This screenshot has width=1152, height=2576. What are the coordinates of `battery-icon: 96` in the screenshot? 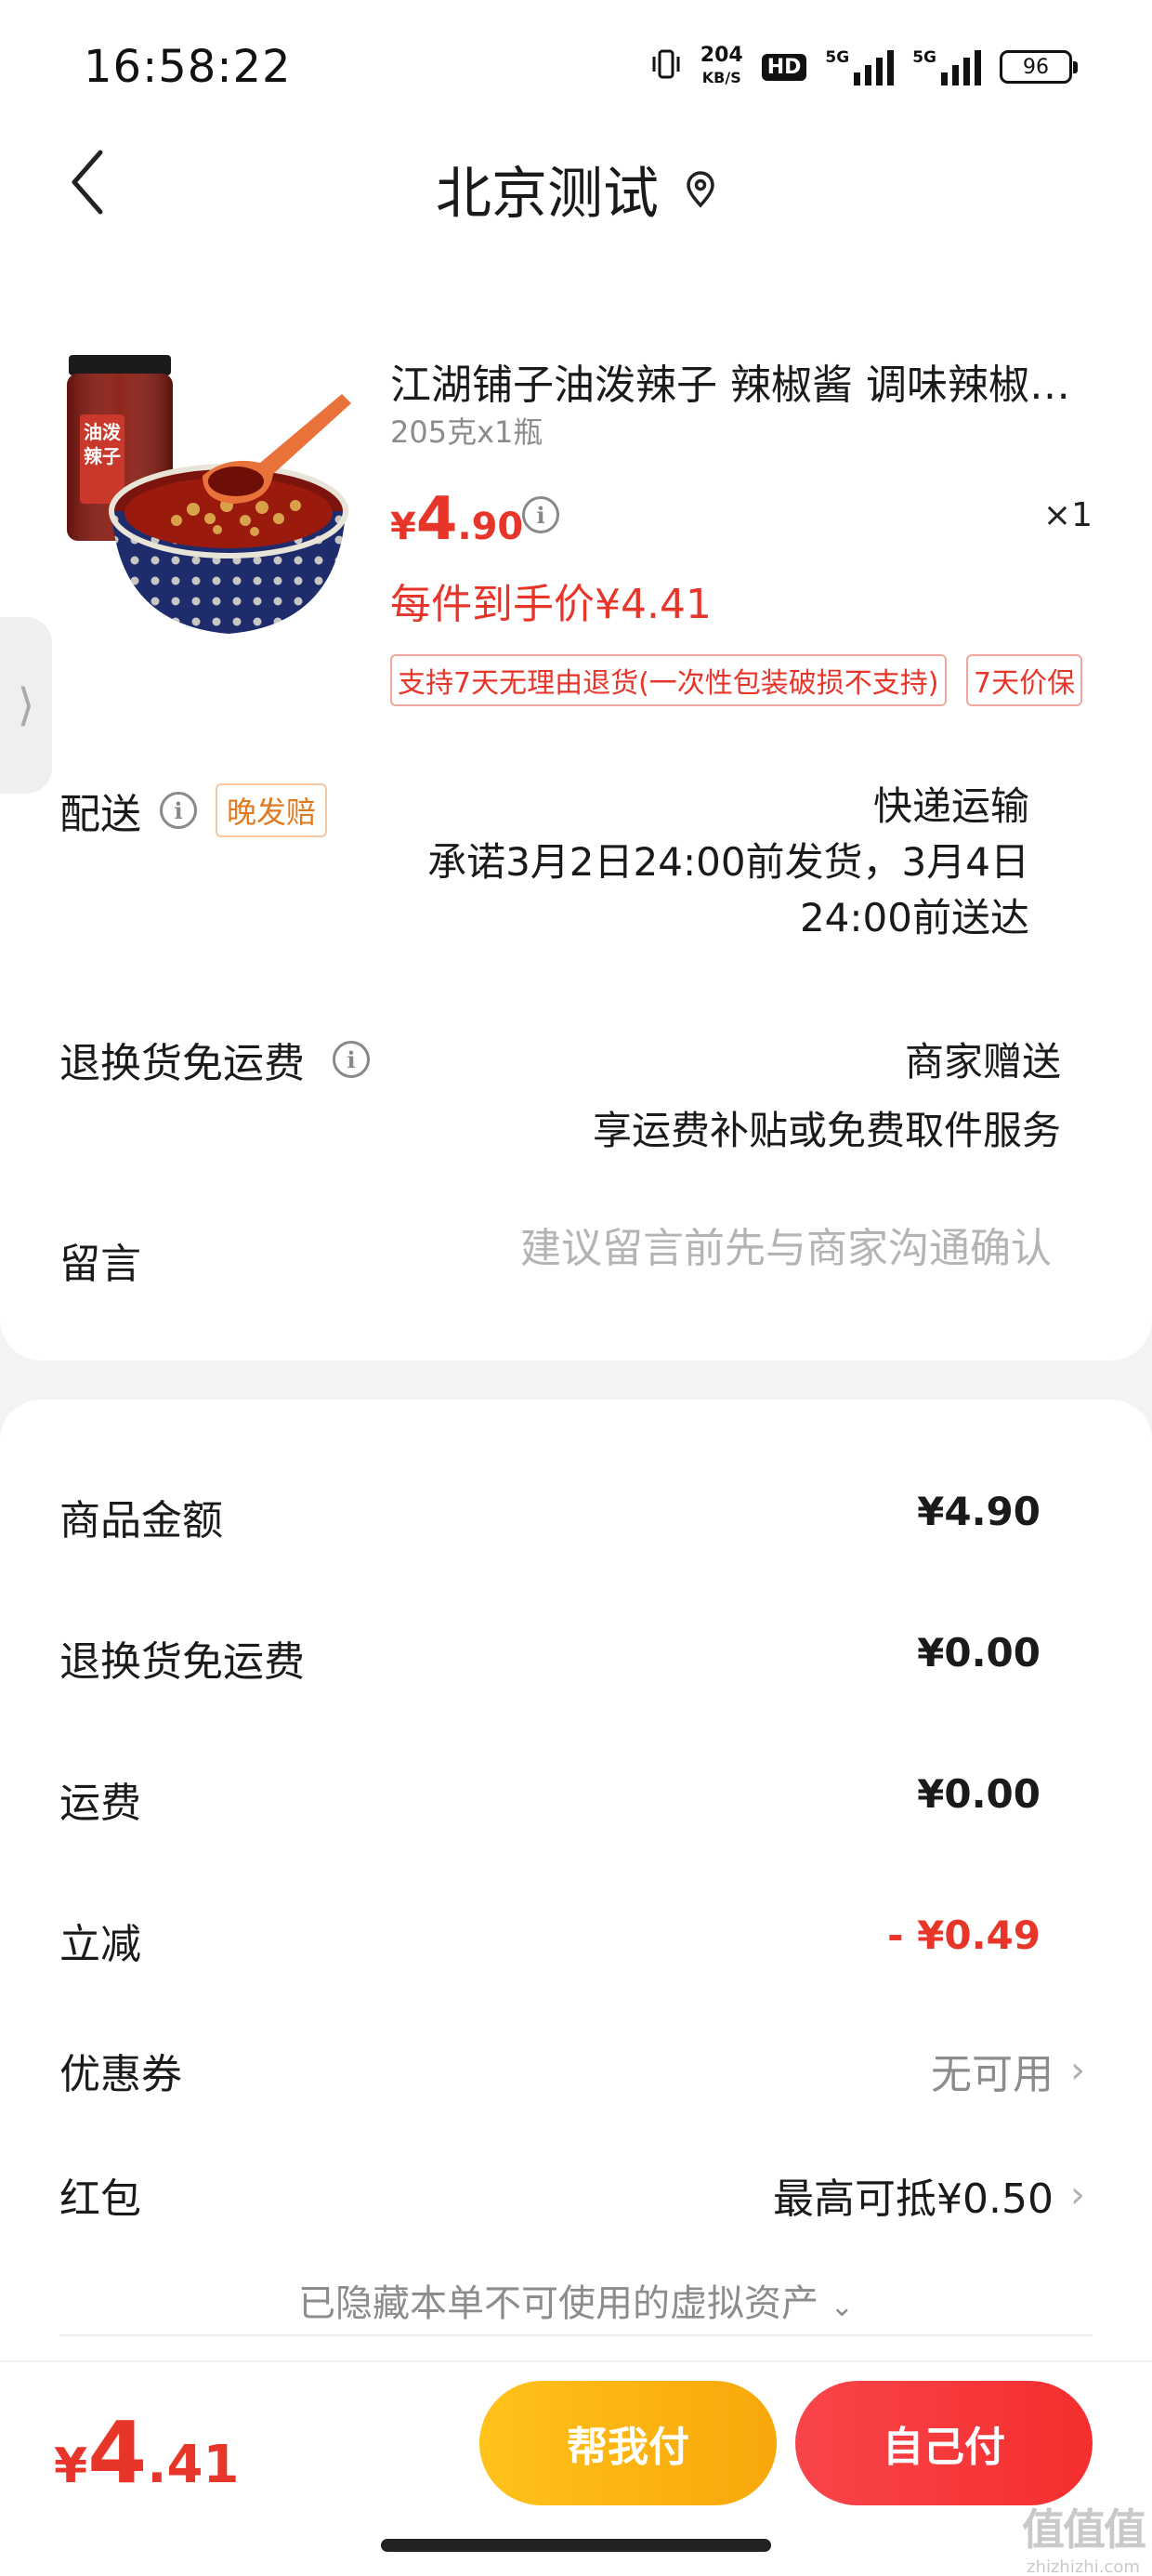 It's located at (1039, 67).